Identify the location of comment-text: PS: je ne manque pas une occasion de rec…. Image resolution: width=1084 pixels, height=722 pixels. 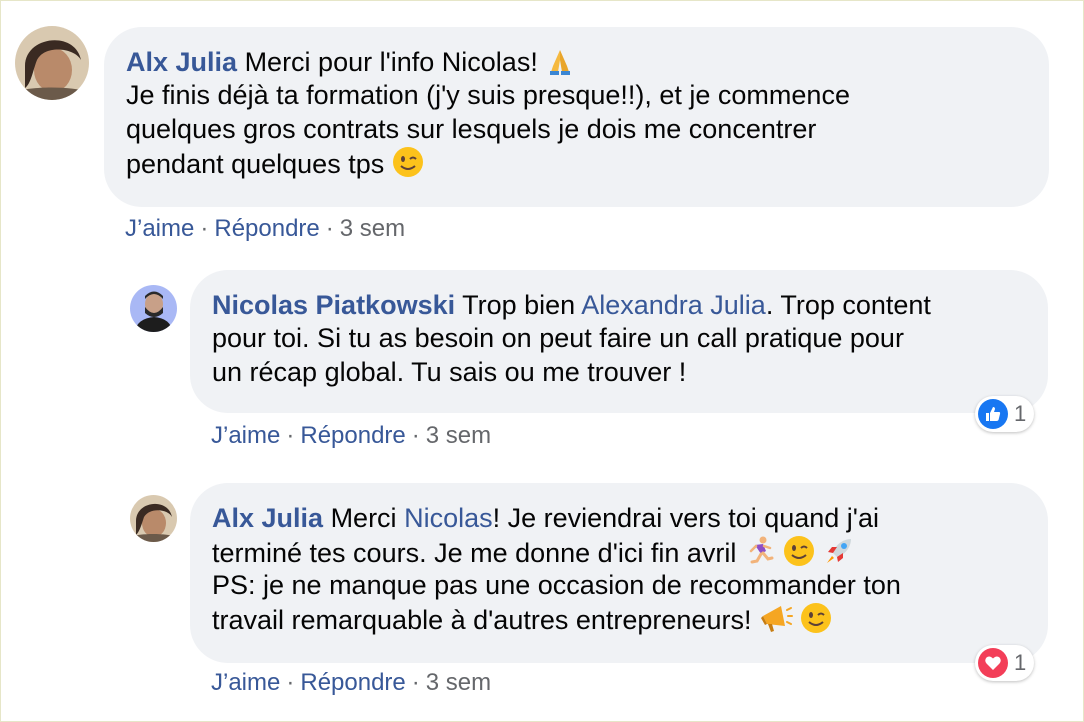
(556, 585).